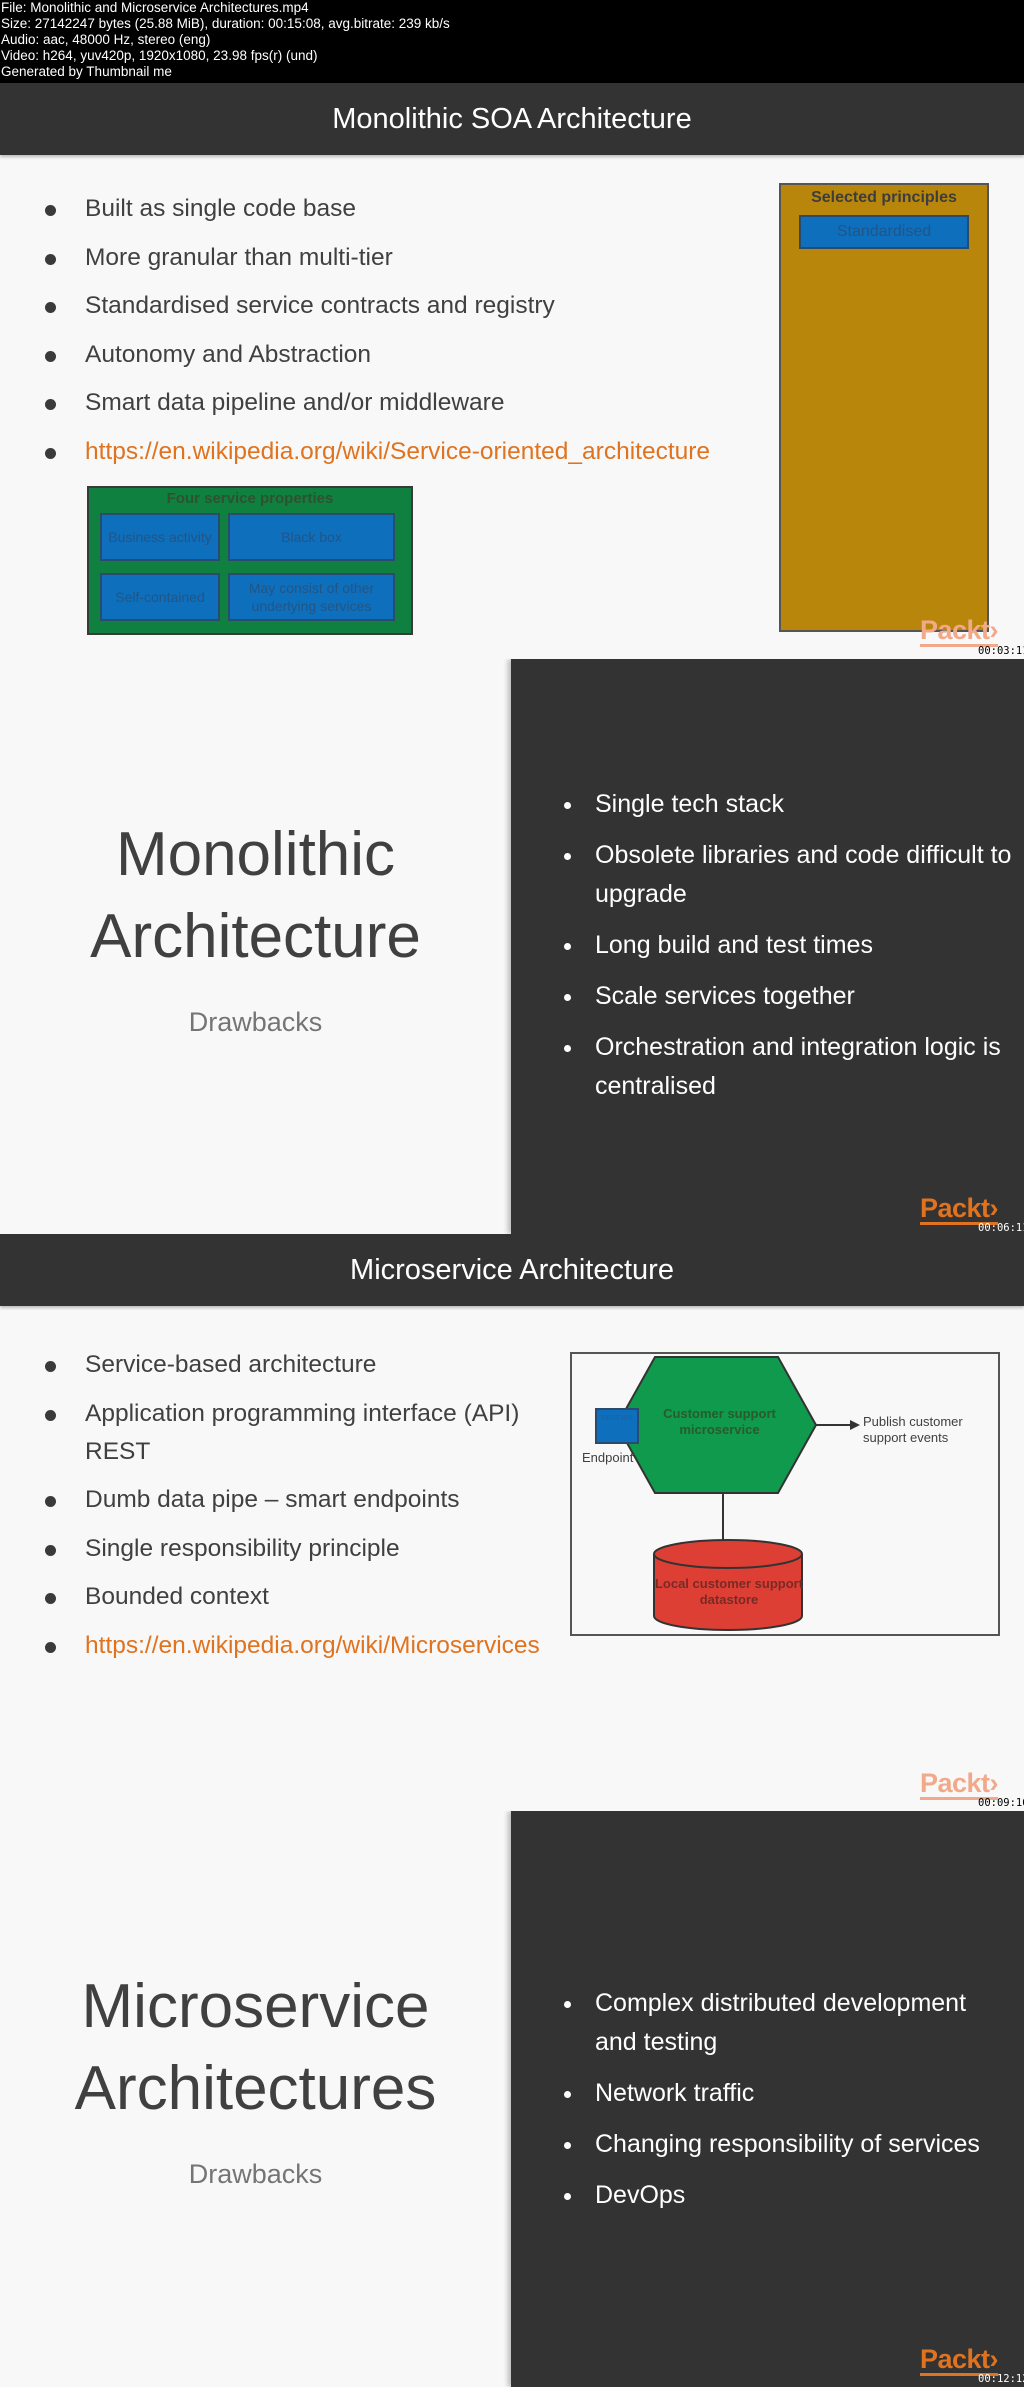 Image resolution: width=1024 pixels, height=2387 pixels. Describe the element at coordinates (1001, 2379) in the screenshot. I see `frame-timestamp: 00:12:12` at that location.